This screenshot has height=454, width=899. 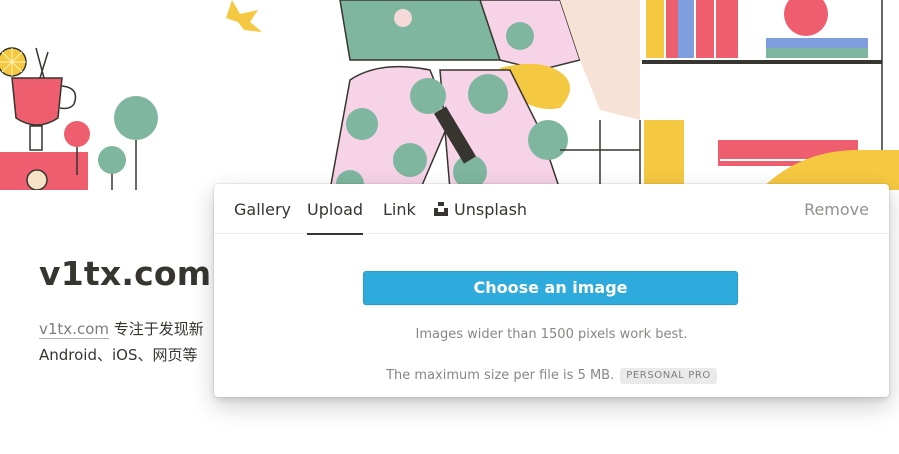 I want to click on unsplash-icon, so click(x=441, y=209).